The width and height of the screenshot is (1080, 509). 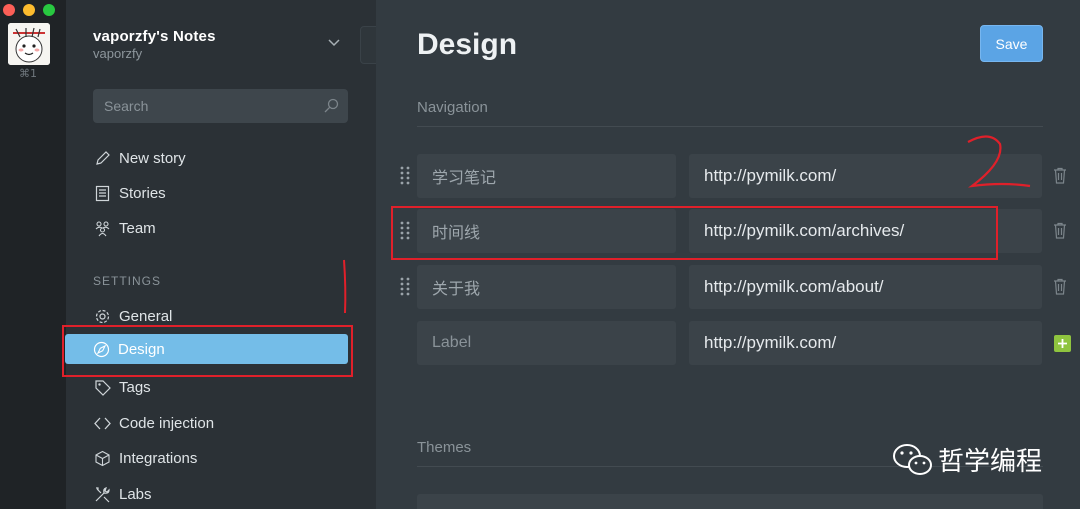 I want to click on sidebar-item-label: Team, so click(x=137, y=228).